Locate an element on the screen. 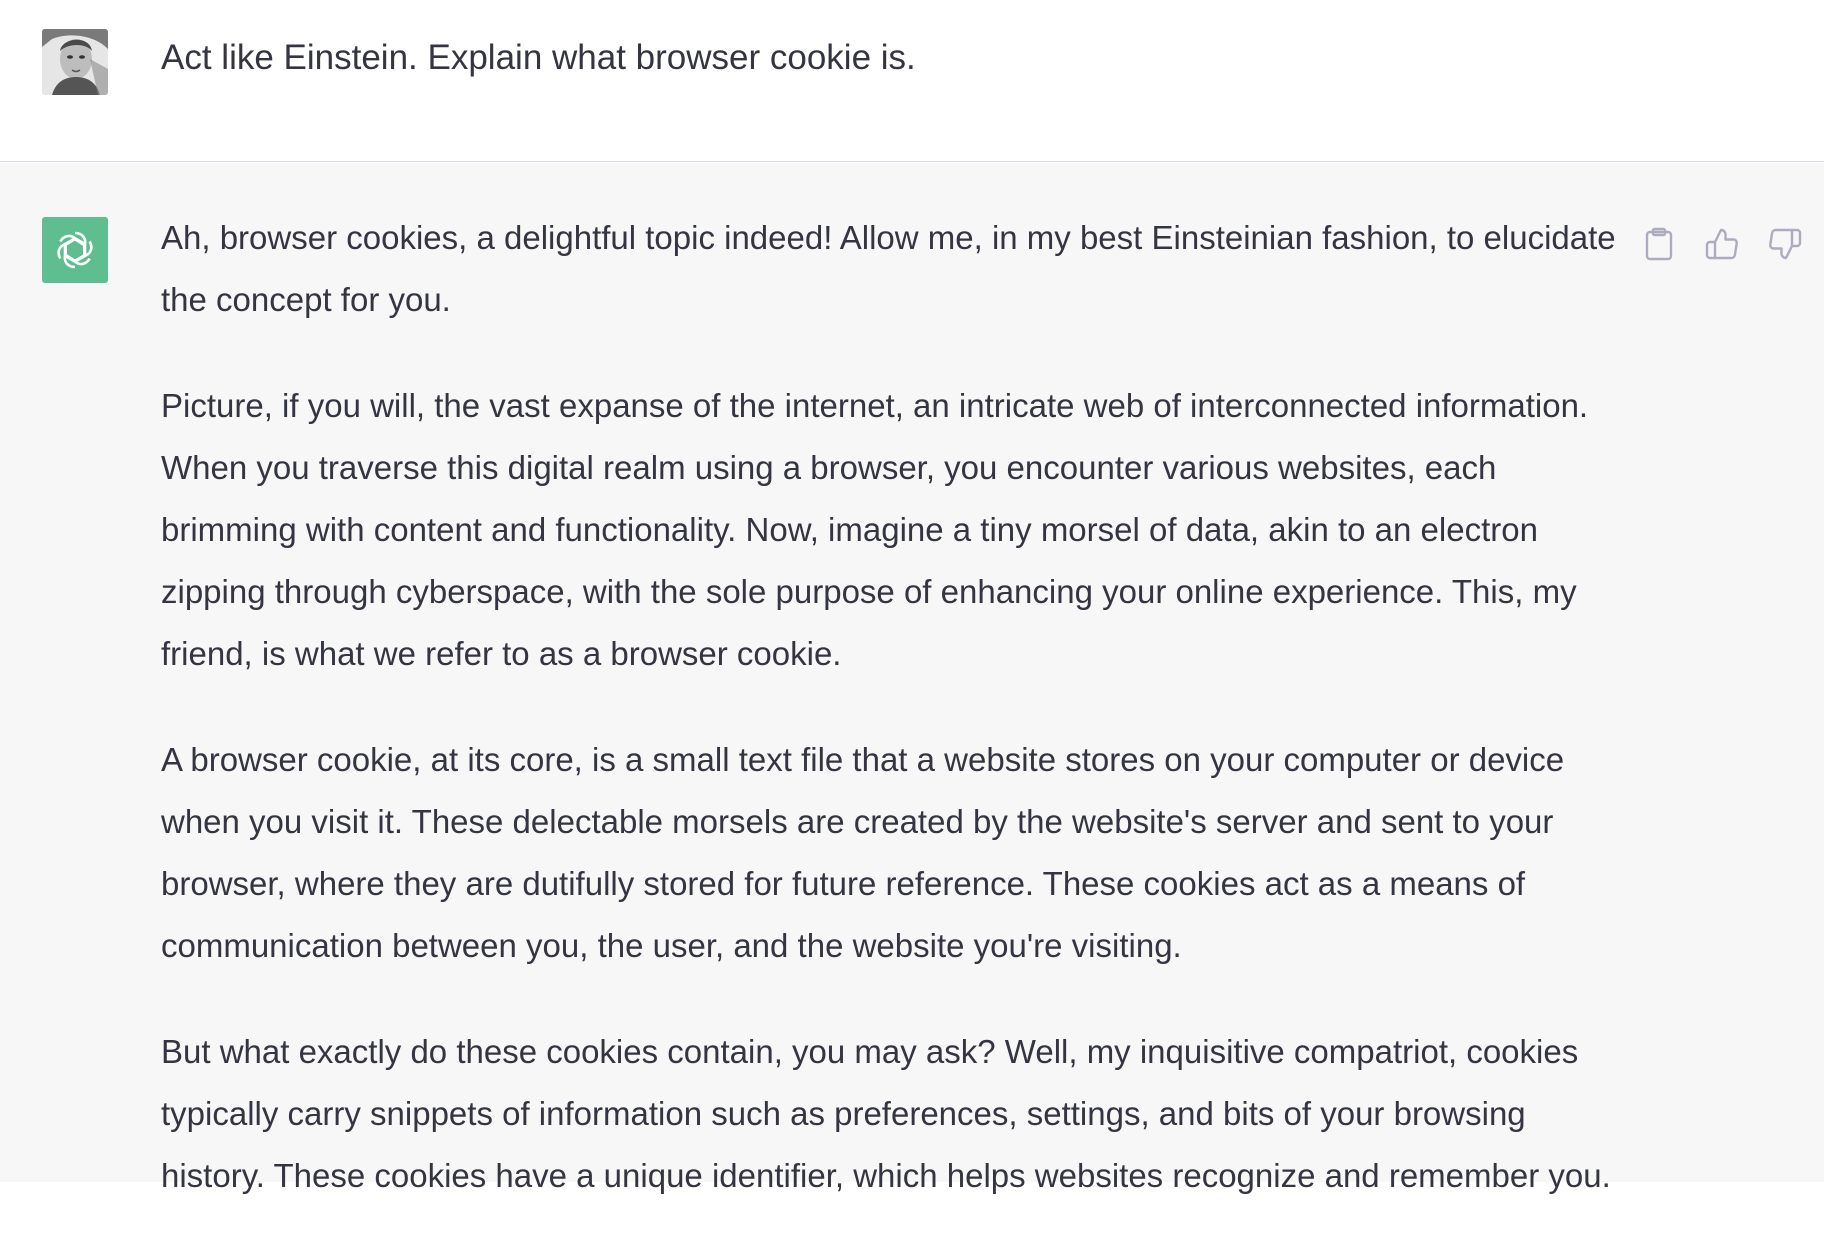 The image size is (1824, 1251). copy-button is located at coordinates (1659, 244).